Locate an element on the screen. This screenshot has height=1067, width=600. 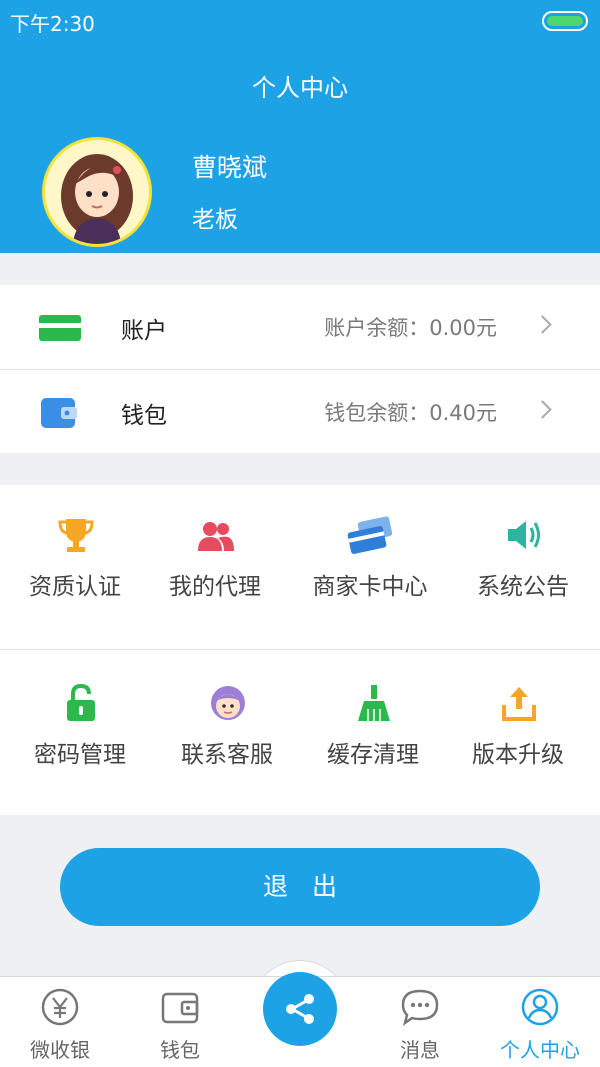
menu-item-my-agents: 我的代理 is located at coordinates (215, 555).